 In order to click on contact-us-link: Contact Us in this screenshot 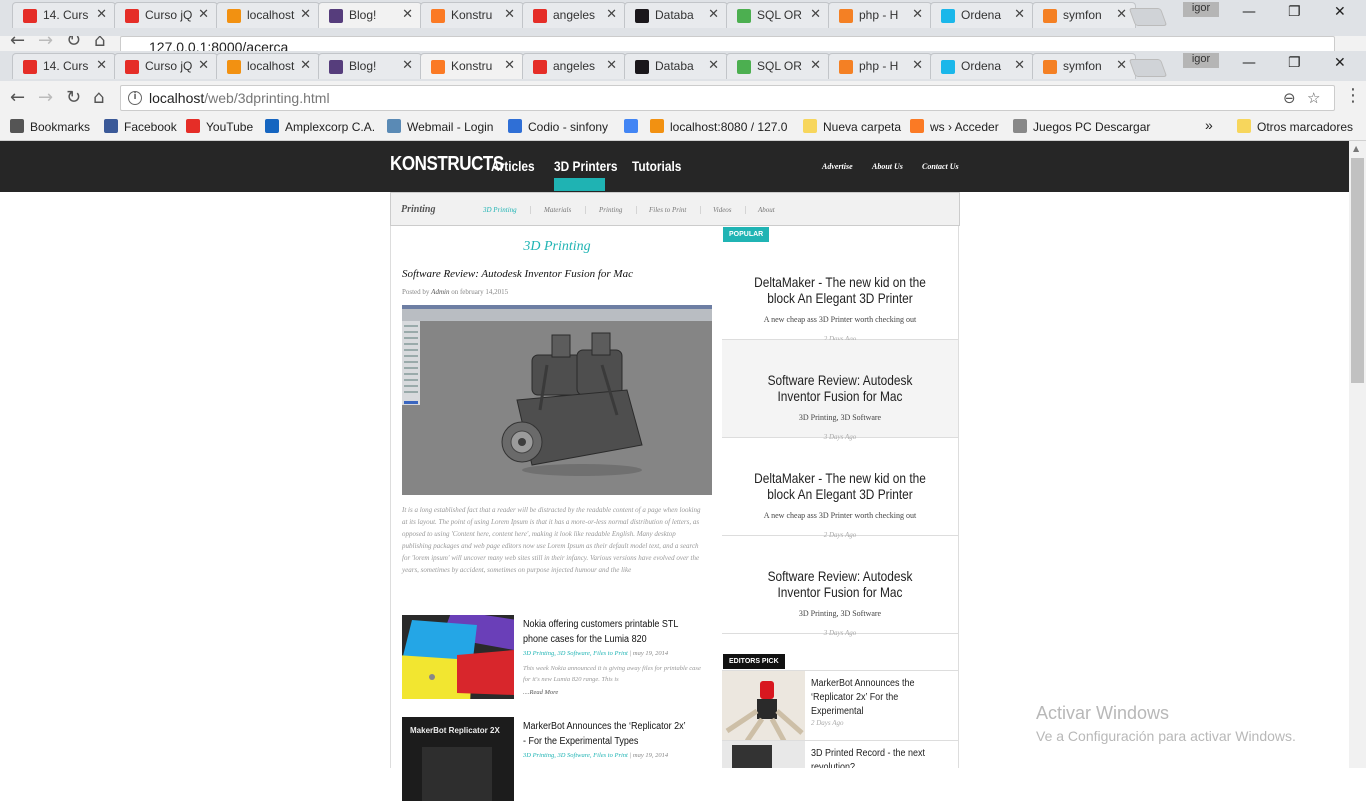, I will do `click(940, 166)`.